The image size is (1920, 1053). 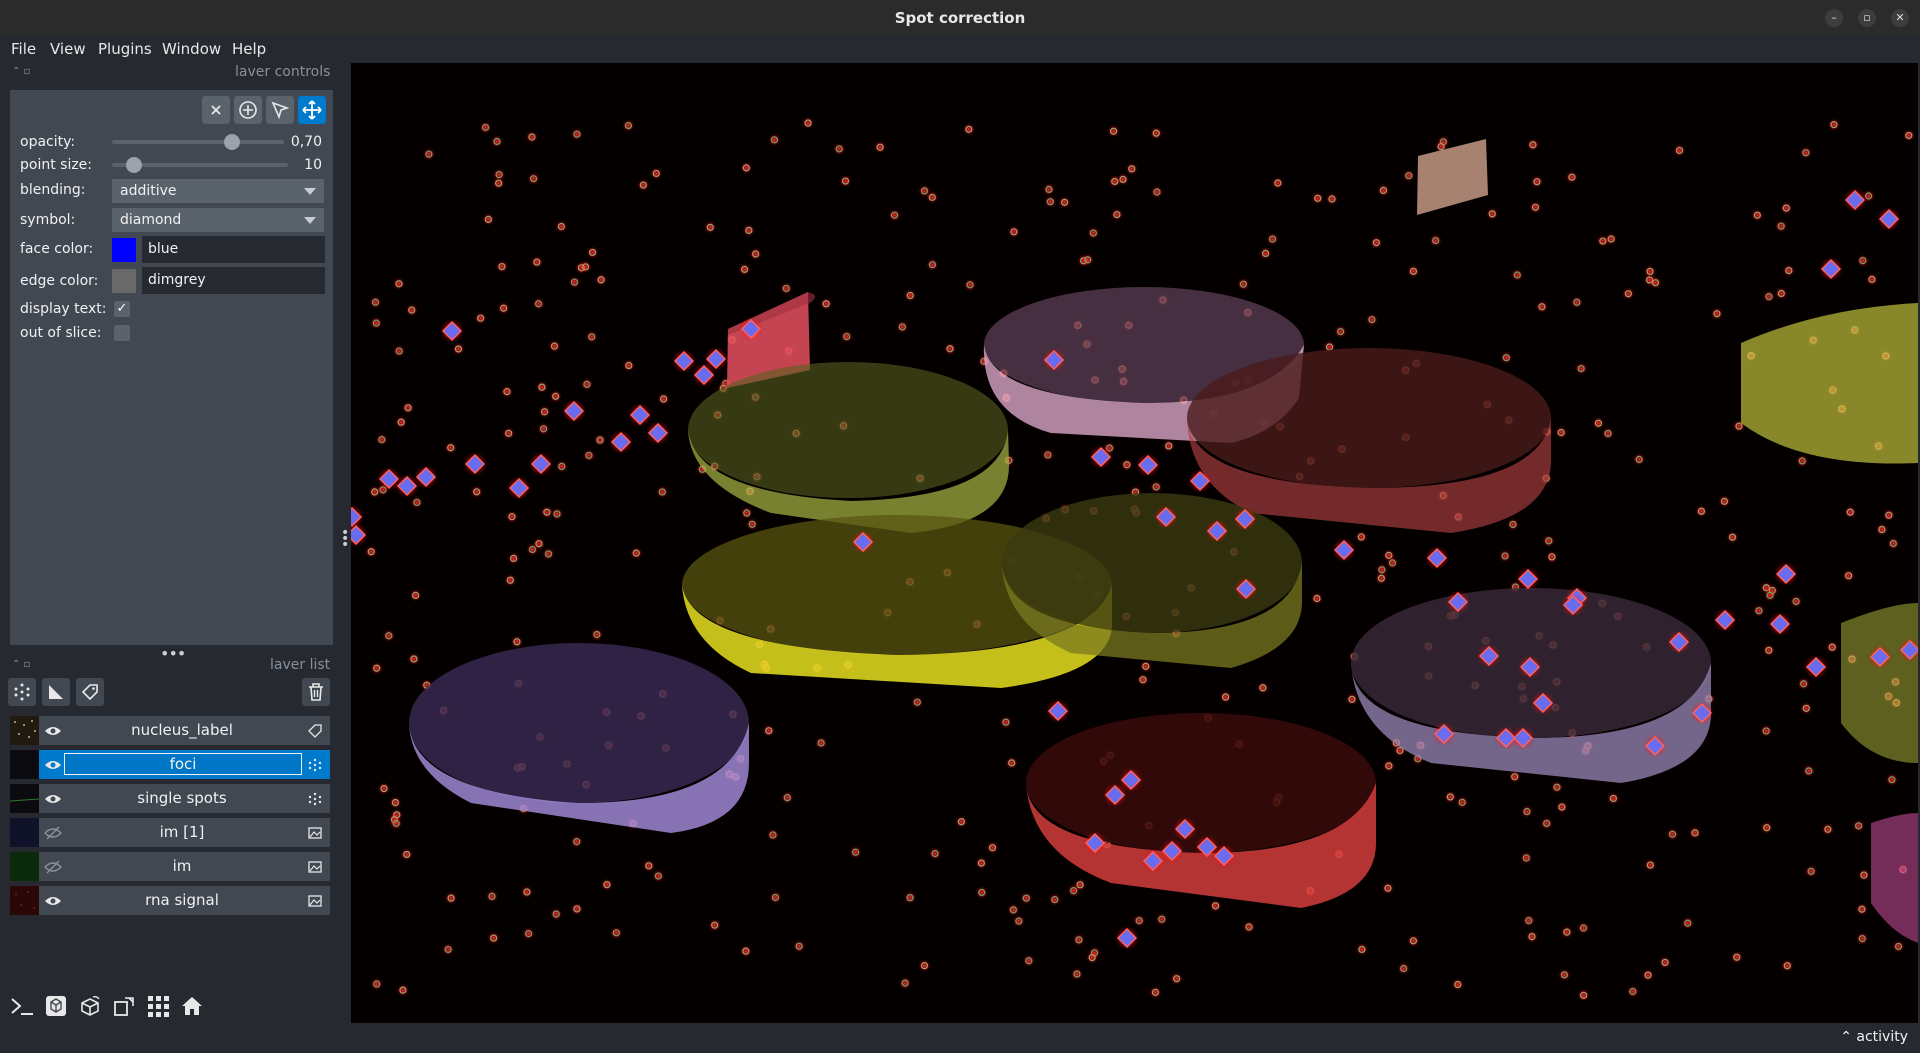 I want to click on console-icon, so click(x=22, y=1006).